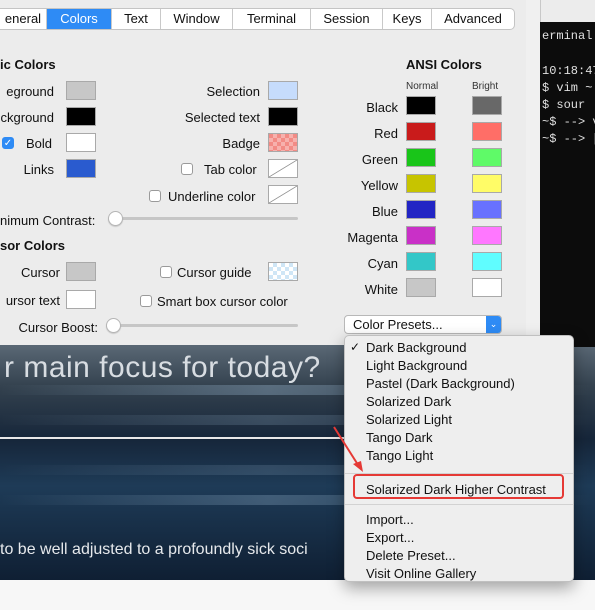 Image resolution: width=595 pixels, height=610 pixels. What do you see at coordinates (421, 183) in the screenshot?
I see `ansi-yellow-normal-well` at bounding box center [421, 183].